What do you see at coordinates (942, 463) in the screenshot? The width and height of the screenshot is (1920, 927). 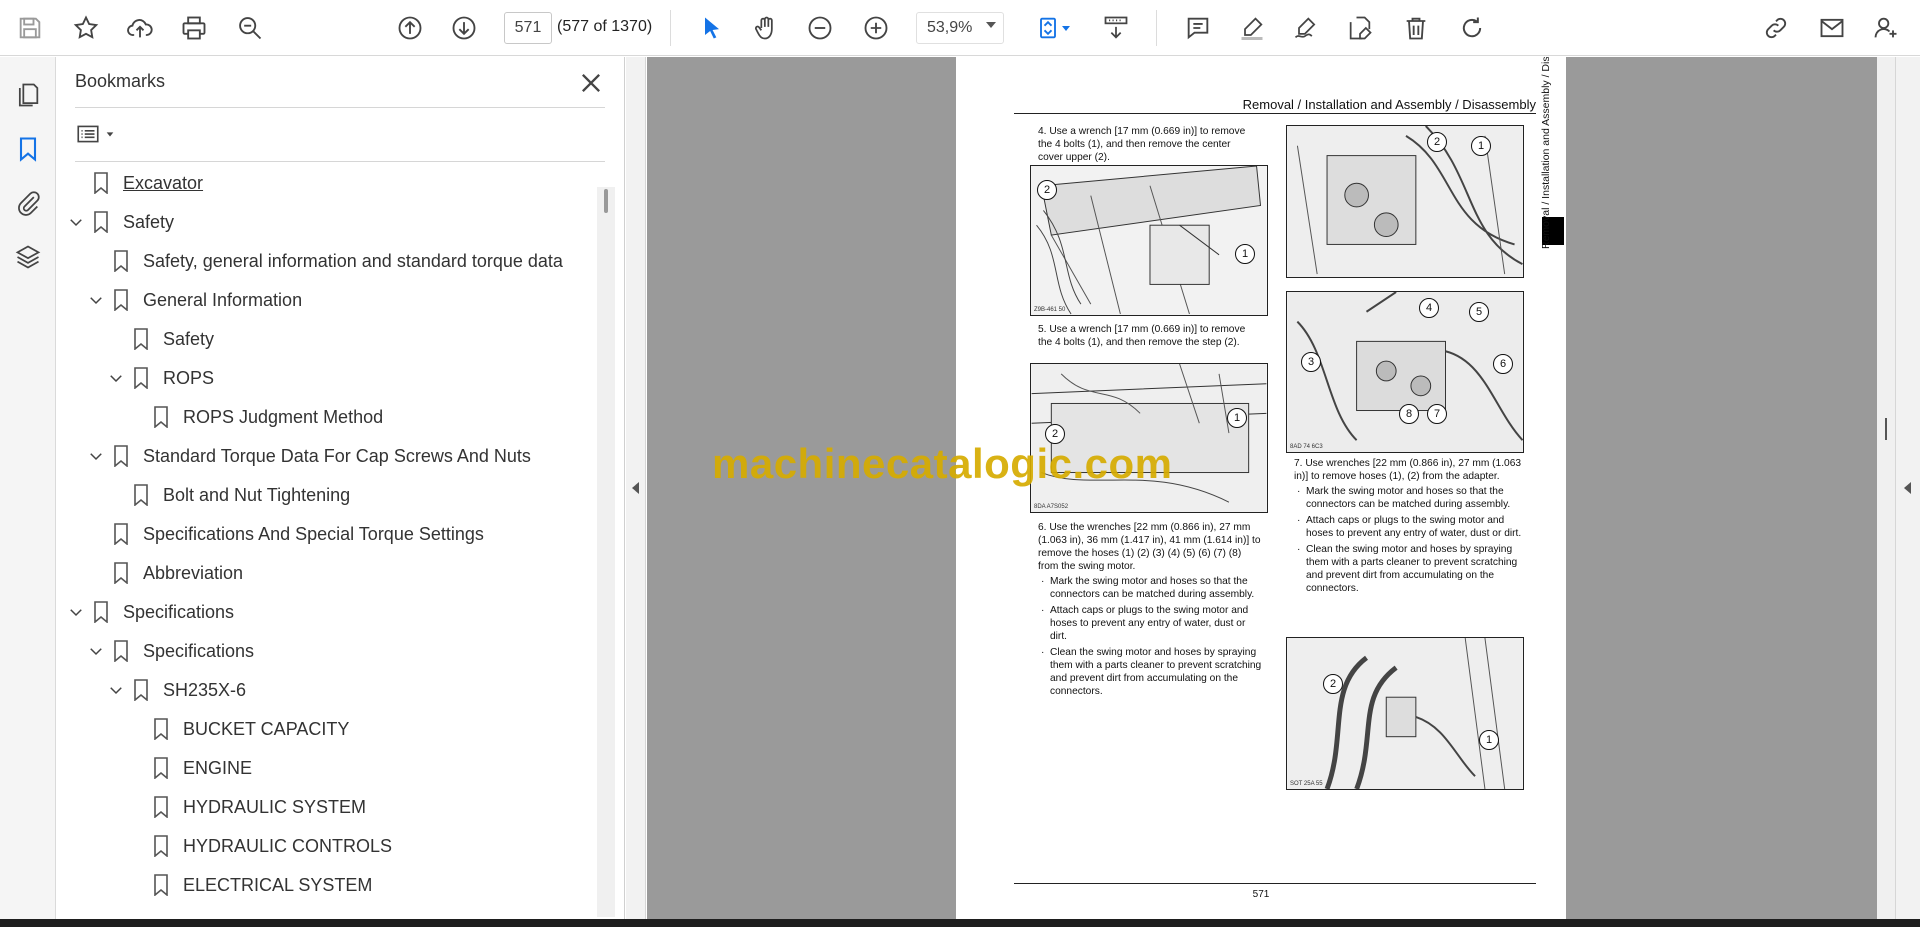 I see `watermark-text: machinecatalogic.com` at bounding box center [942, 463].